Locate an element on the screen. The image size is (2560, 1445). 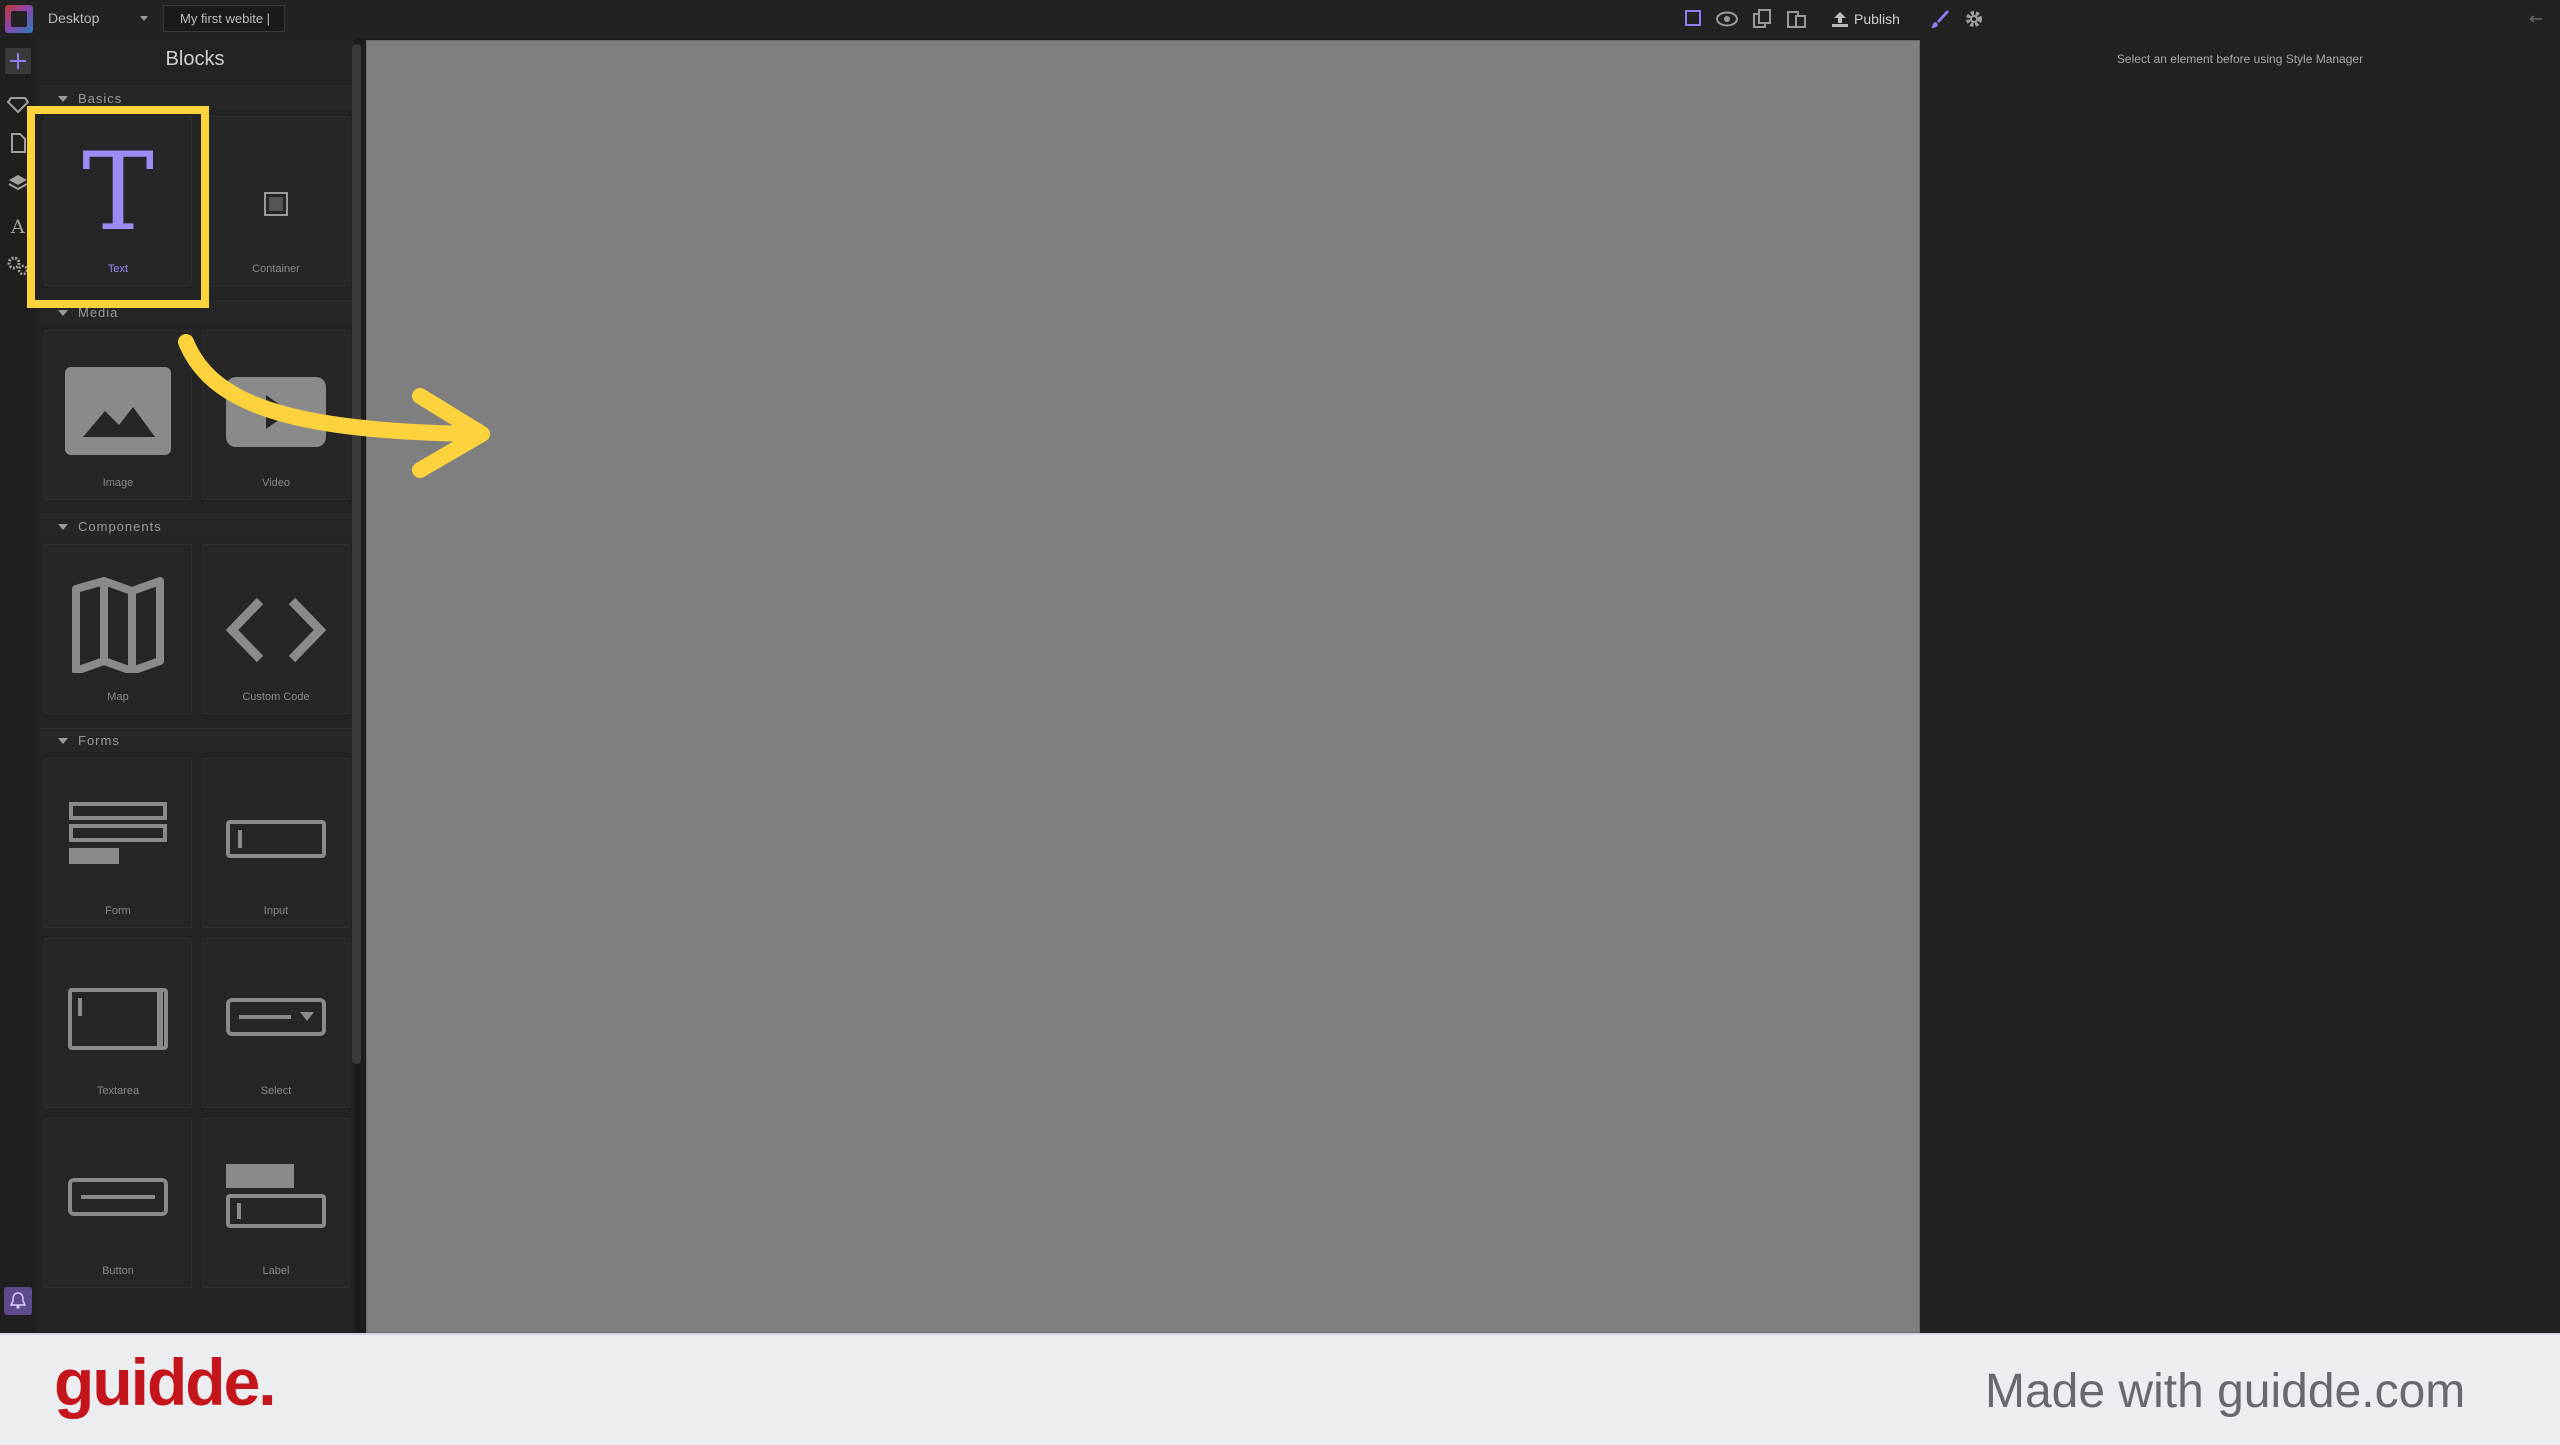
block-select: Select is located at coordinates (276, 1023).